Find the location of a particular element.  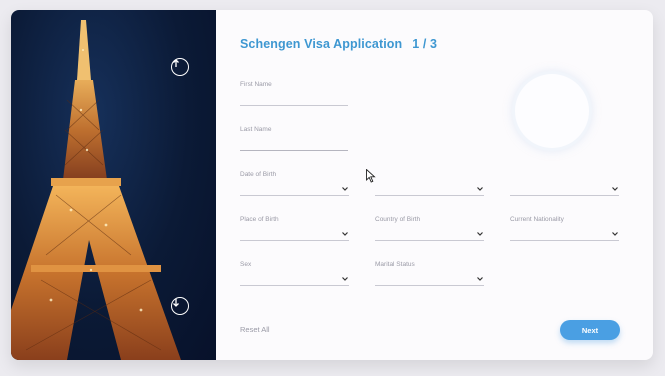

marital-status-select: Marital Status is located at coordinates (429, 274).